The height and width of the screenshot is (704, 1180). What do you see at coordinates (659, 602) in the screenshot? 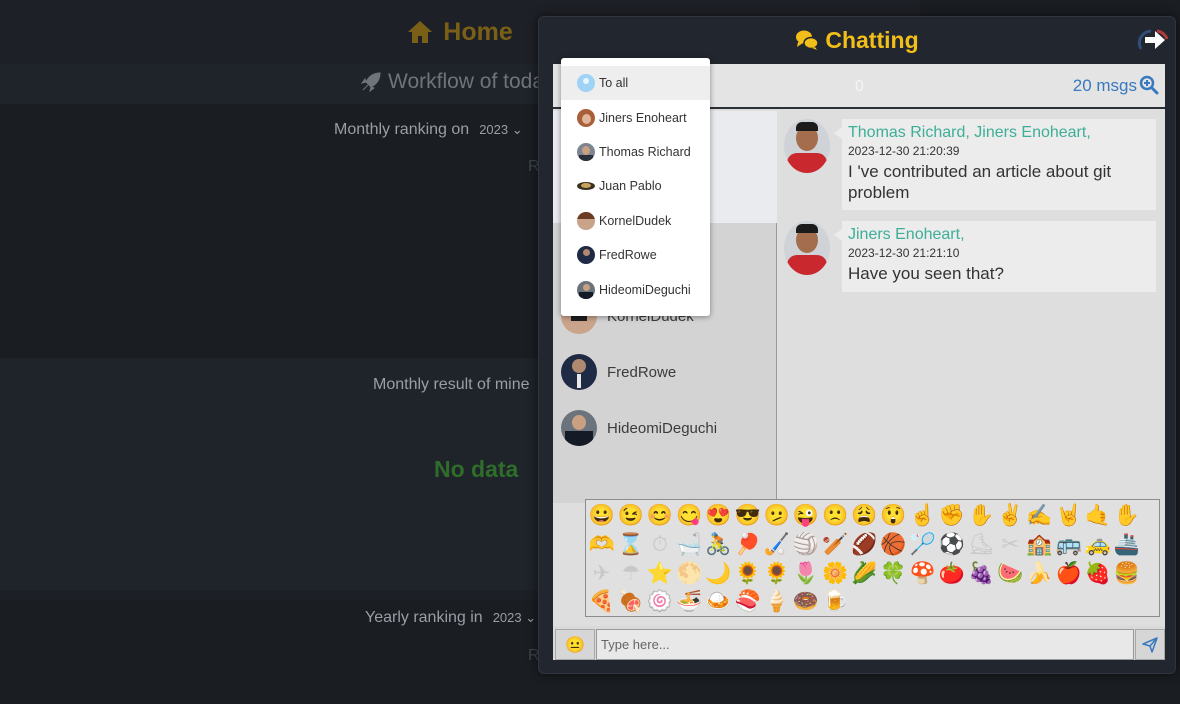
I see `emoji-item: 🍥` at bounding box center [659, 602].